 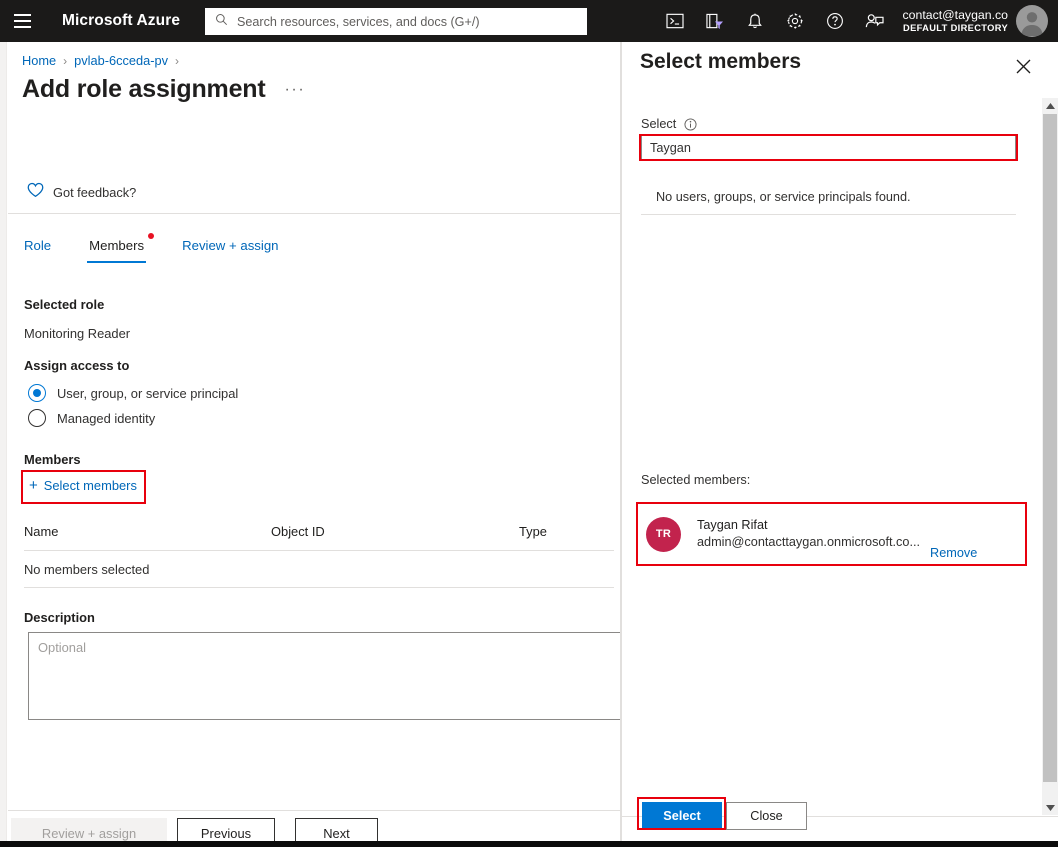 I want to click on table-row: No members selected, so click(x=319, y=569).